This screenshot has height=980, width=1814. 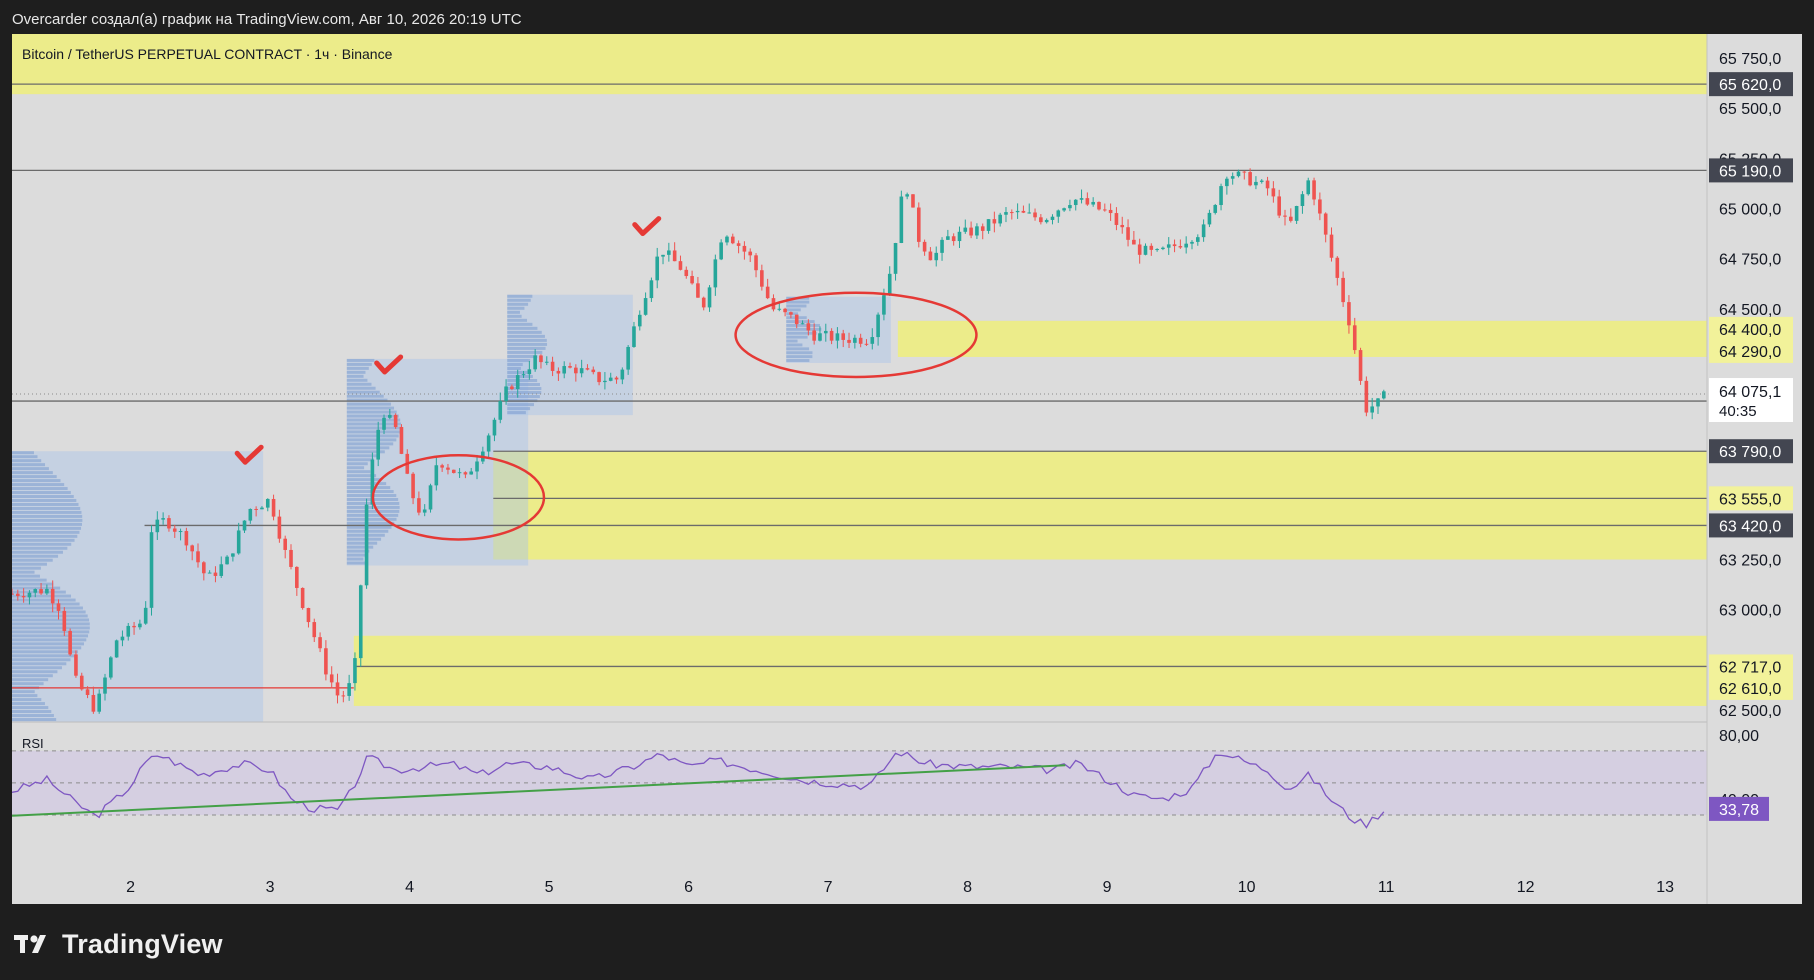 What do you see at coordinates (33, 743) in the screenshot?
I see `rsi-label: RSI` at bounding box center [33, 743].